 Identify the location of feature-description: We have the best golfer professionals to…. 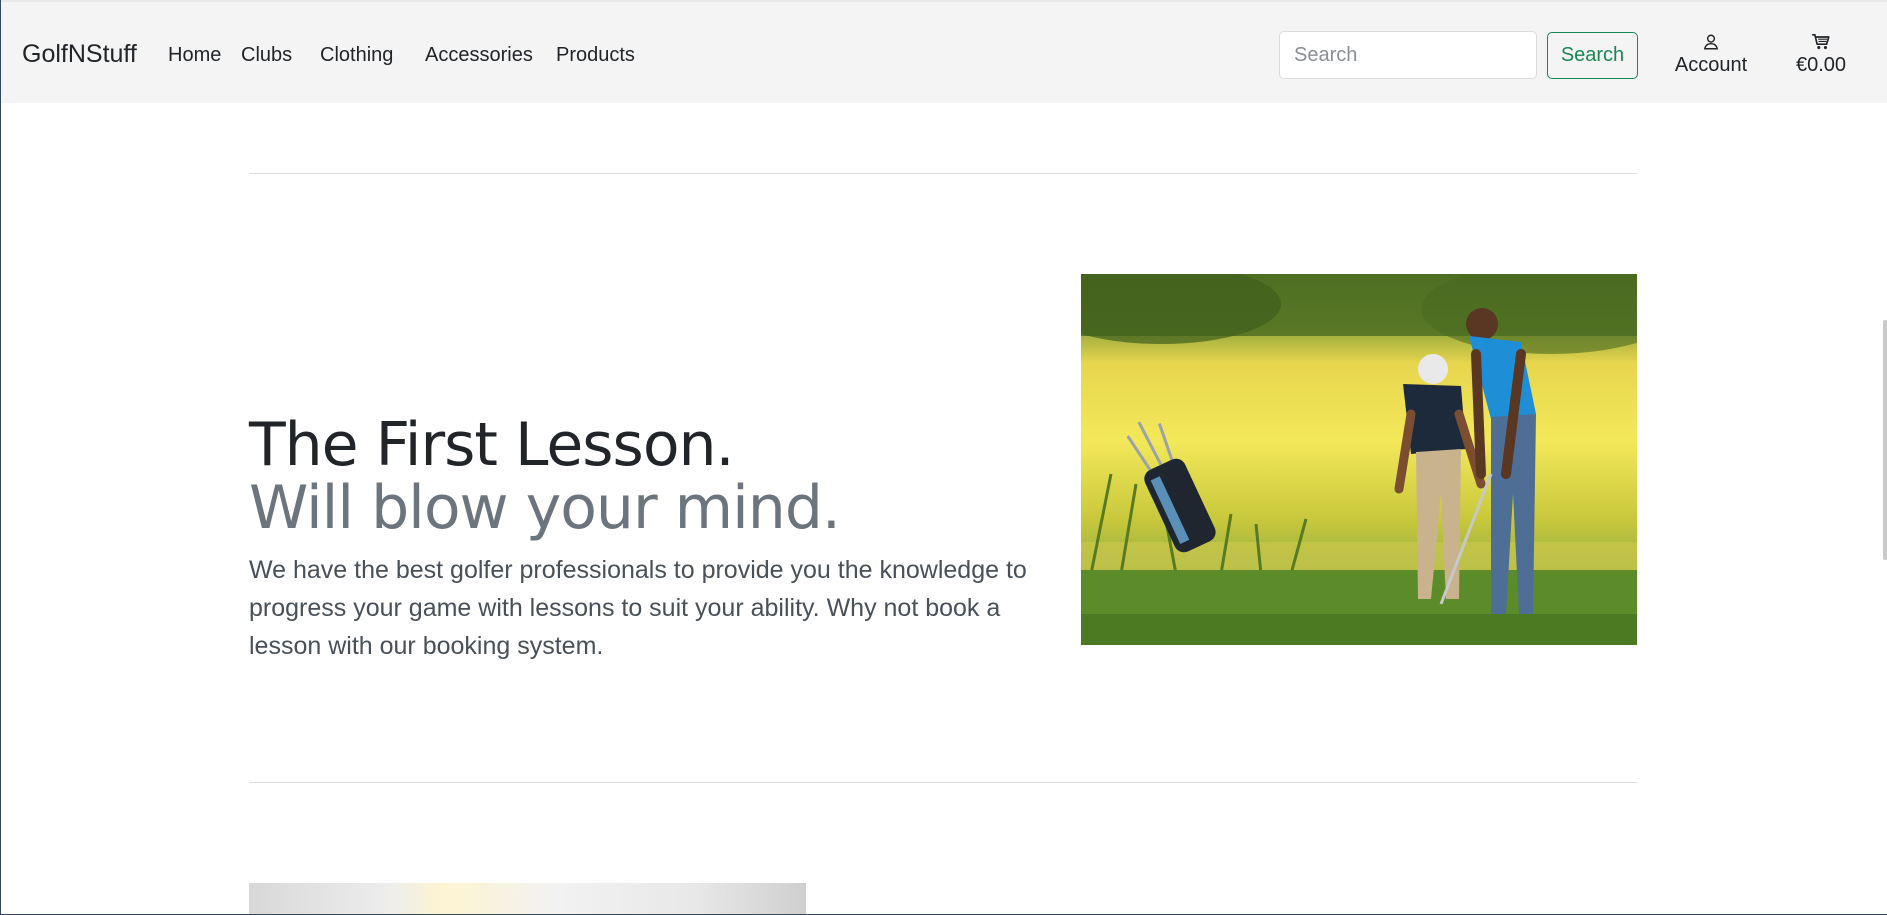
(638, 608).